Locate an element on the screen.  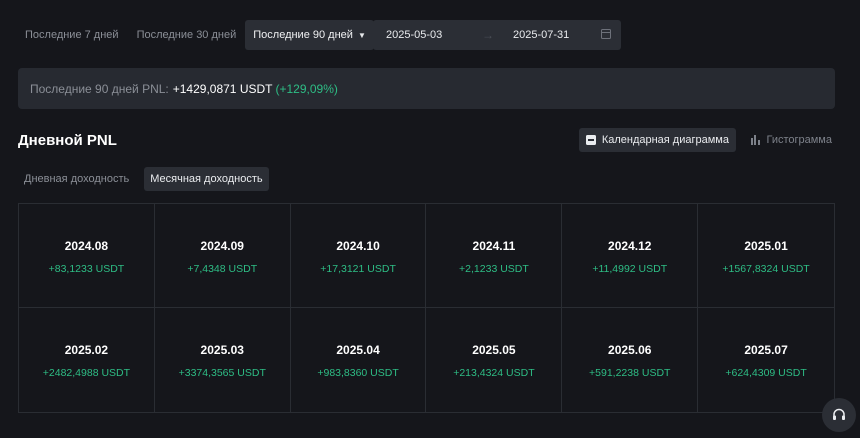
summary-label: Последние 90 дней PNL: is located at coordinates (99, 88).